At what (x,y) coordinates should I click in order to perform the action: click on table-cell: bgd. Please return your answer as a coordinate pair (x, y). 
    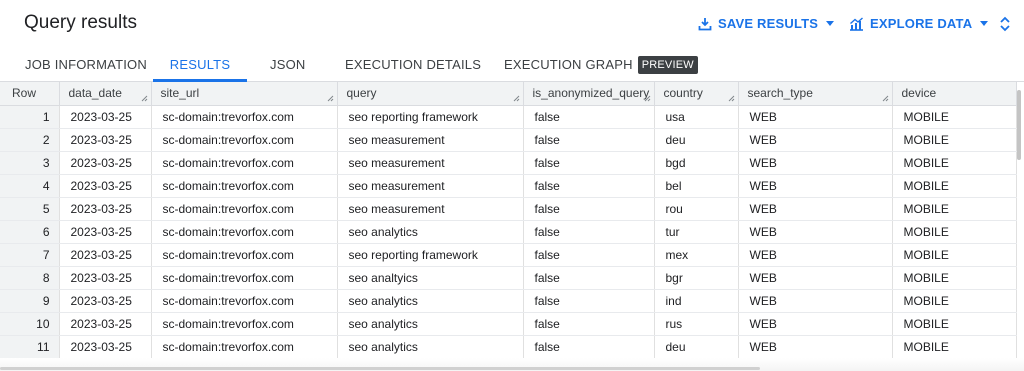
    Looking at the image, I should click on (696, 163).